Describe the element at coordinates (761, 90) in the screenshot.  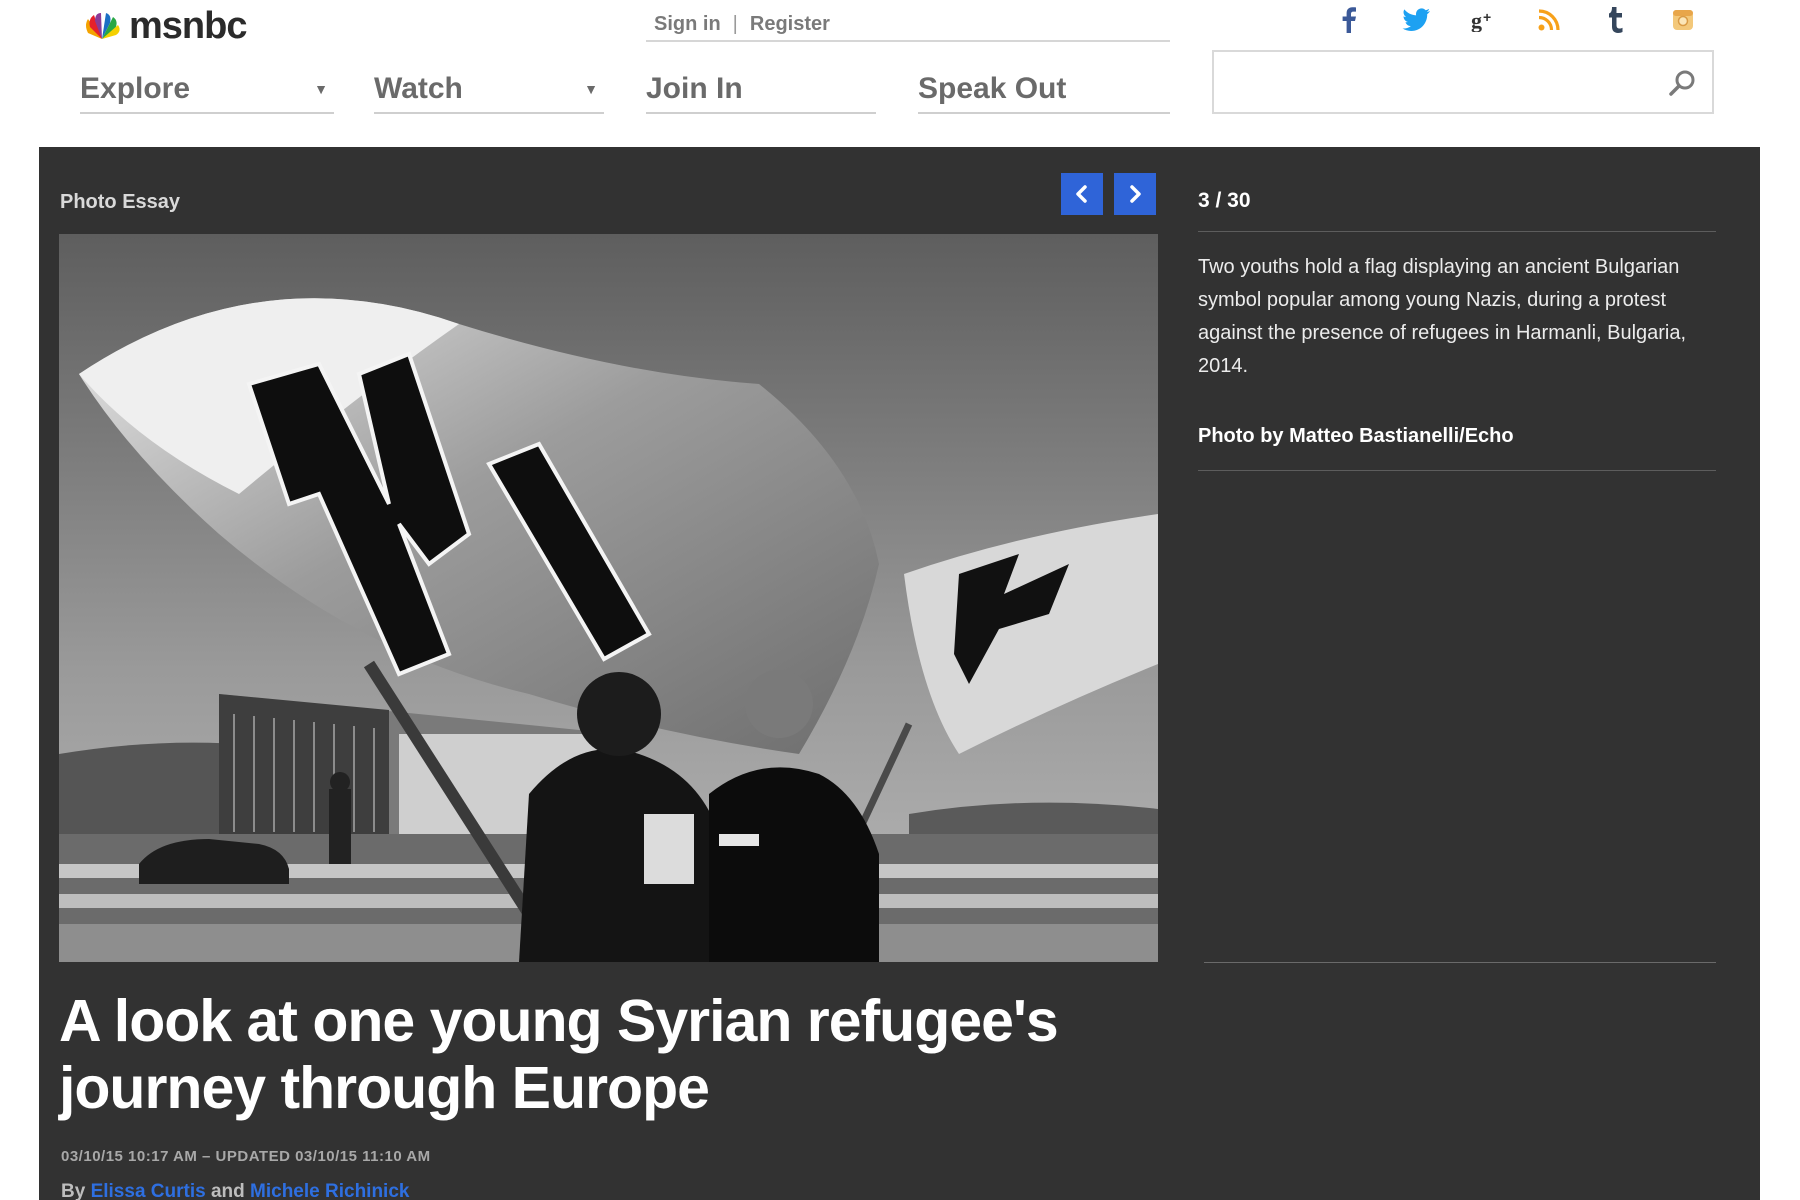
I see `nav-join-in: Join In` at that location.